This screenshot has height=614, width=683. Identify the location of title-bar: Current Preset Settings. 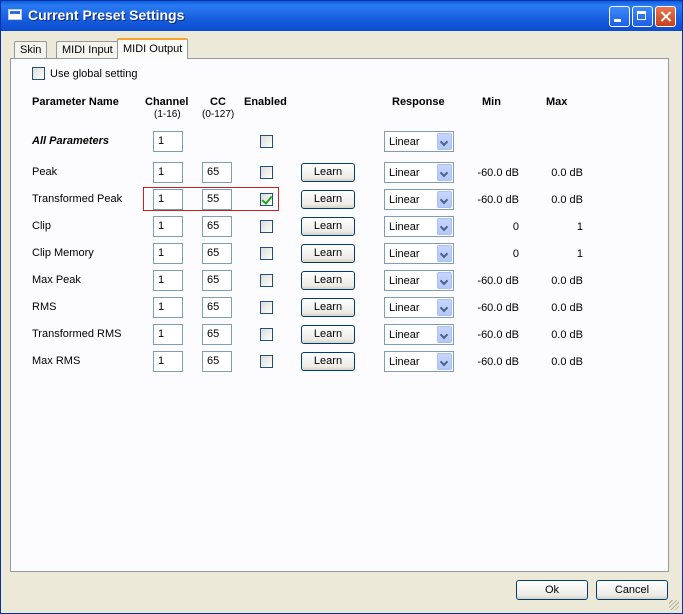
(341, 16).